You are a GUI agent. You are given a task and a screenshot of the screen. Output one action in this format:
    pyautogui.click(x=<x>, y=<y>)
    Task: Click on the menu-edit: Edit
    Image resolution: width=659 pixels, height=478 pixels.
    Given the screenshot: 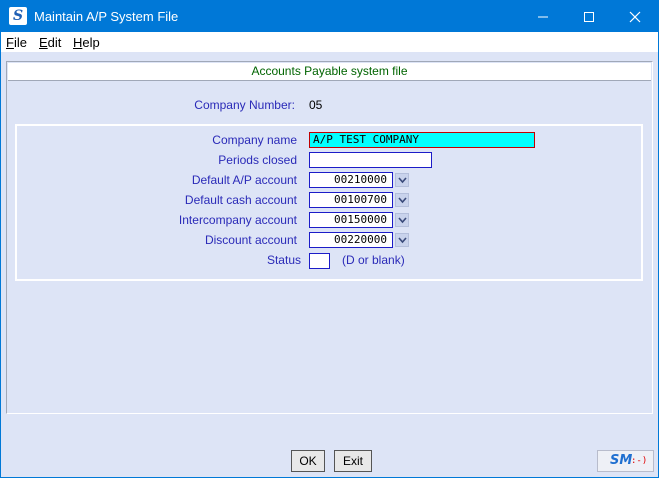 What is the action you would take?
    pyautogui.click(x=50, y=42)
    